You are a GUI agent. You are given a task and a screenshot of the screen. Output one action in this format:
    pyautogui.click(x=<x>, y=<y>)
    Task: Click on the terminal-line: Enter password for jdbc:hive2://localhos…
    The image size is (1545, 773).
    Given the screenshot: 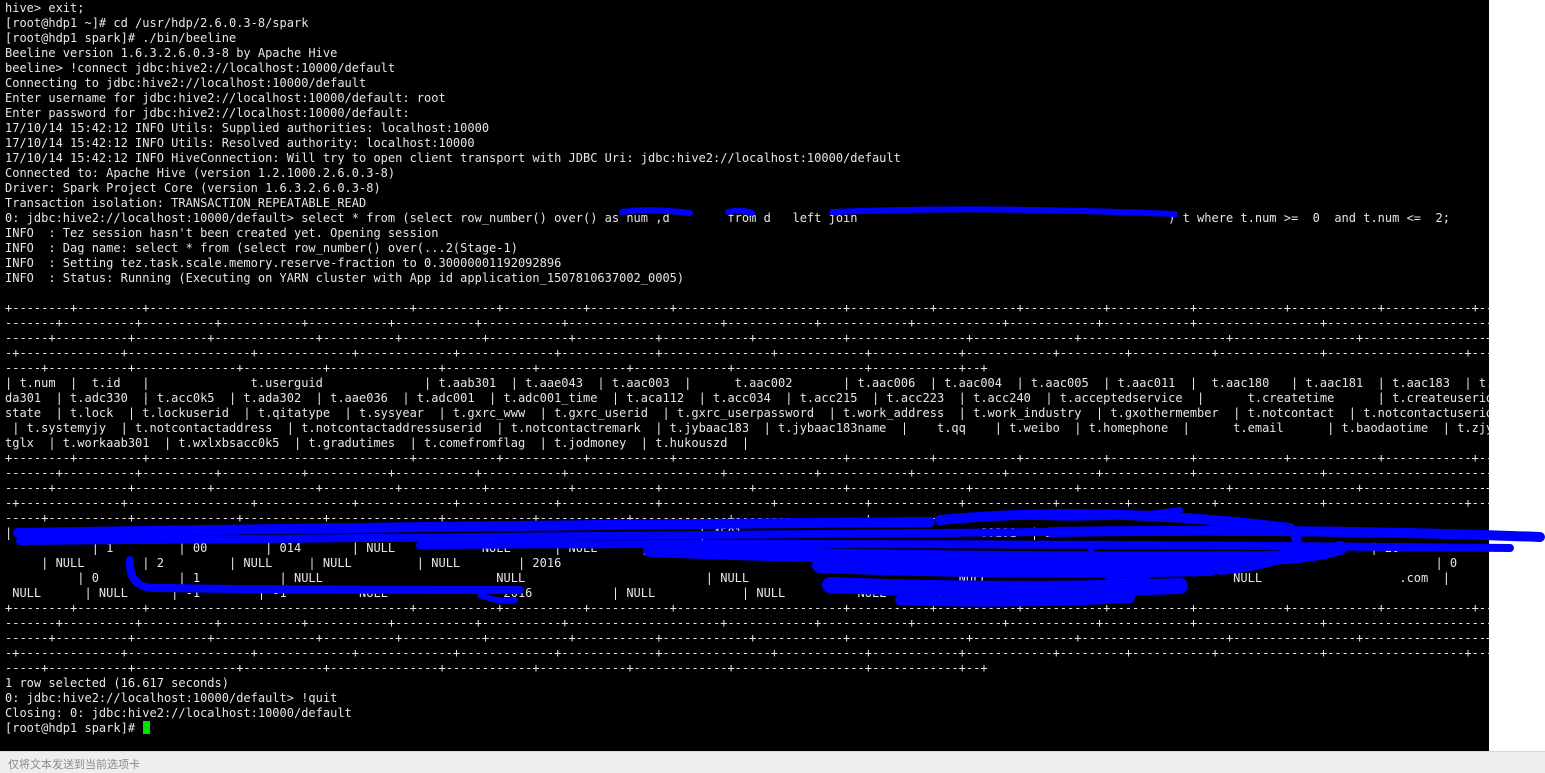 What is the action you would take?
    pyautogui.click(x=747, y=113)
    